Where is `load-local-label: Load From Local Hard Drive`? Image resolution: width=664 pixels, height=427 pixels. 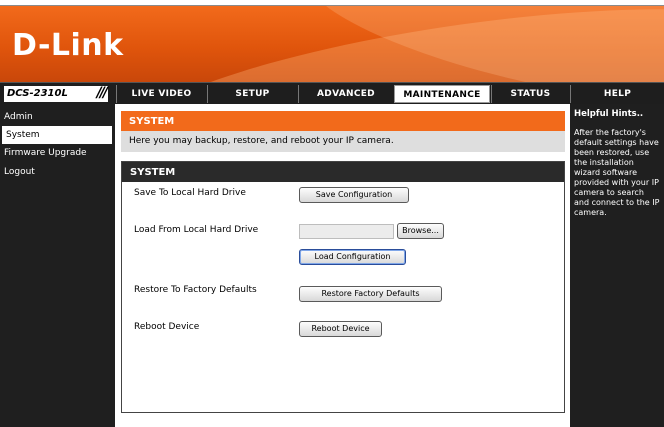
load-local-label: Load From Local Hard Drive is located at coordinates (196, 230).